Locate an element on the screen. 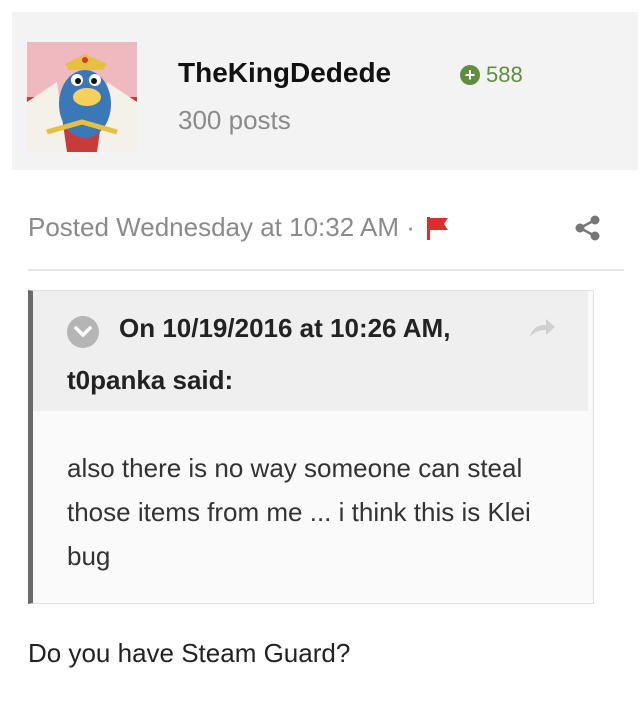 This screenshot has width=640, height=706. author-name: TheKingDedede is located at coordinates (284, 73).